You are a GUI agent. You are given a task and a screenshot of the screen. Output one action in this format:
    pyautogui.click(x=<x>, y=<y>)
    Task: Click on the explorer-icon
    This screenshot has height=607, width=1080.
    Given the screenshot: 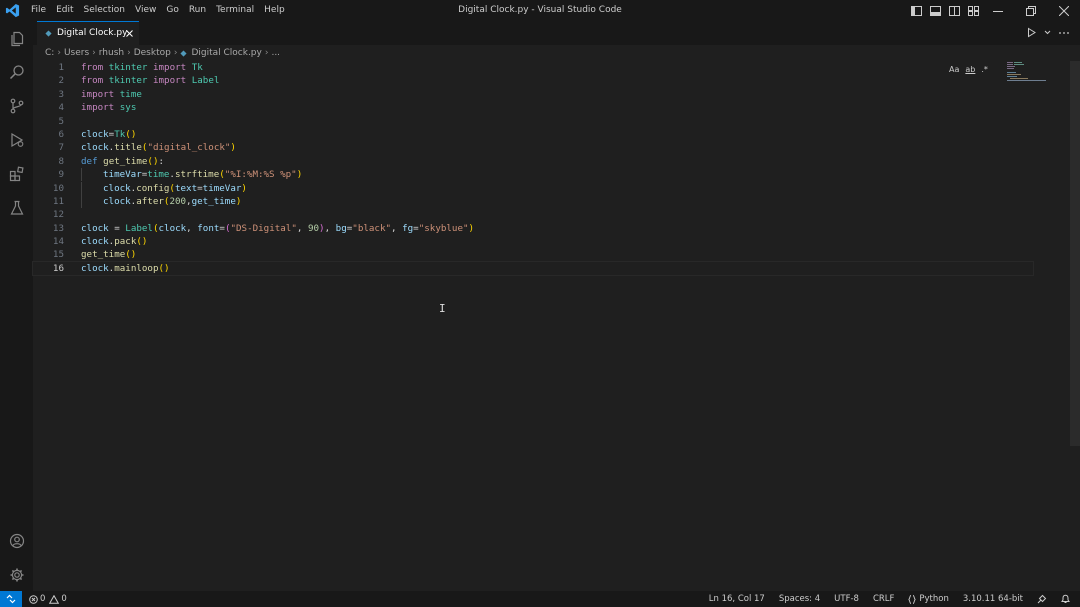 What is the action you would take?
    pyautogui.click(x=16, y=38)
    